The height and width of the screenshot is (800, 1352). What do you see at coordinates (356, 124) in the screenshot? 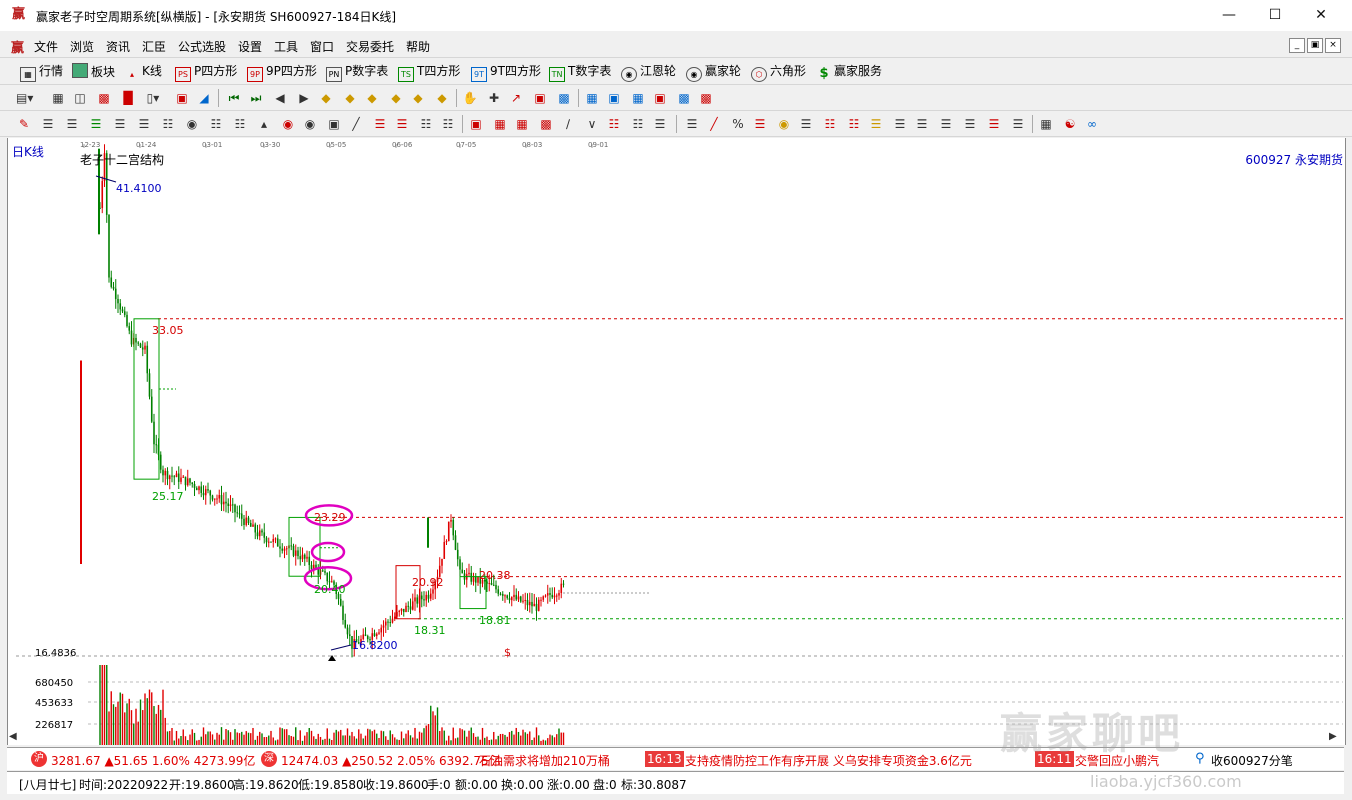
I see `tool-14-icon: ╱` at bounding box center [356, 124].